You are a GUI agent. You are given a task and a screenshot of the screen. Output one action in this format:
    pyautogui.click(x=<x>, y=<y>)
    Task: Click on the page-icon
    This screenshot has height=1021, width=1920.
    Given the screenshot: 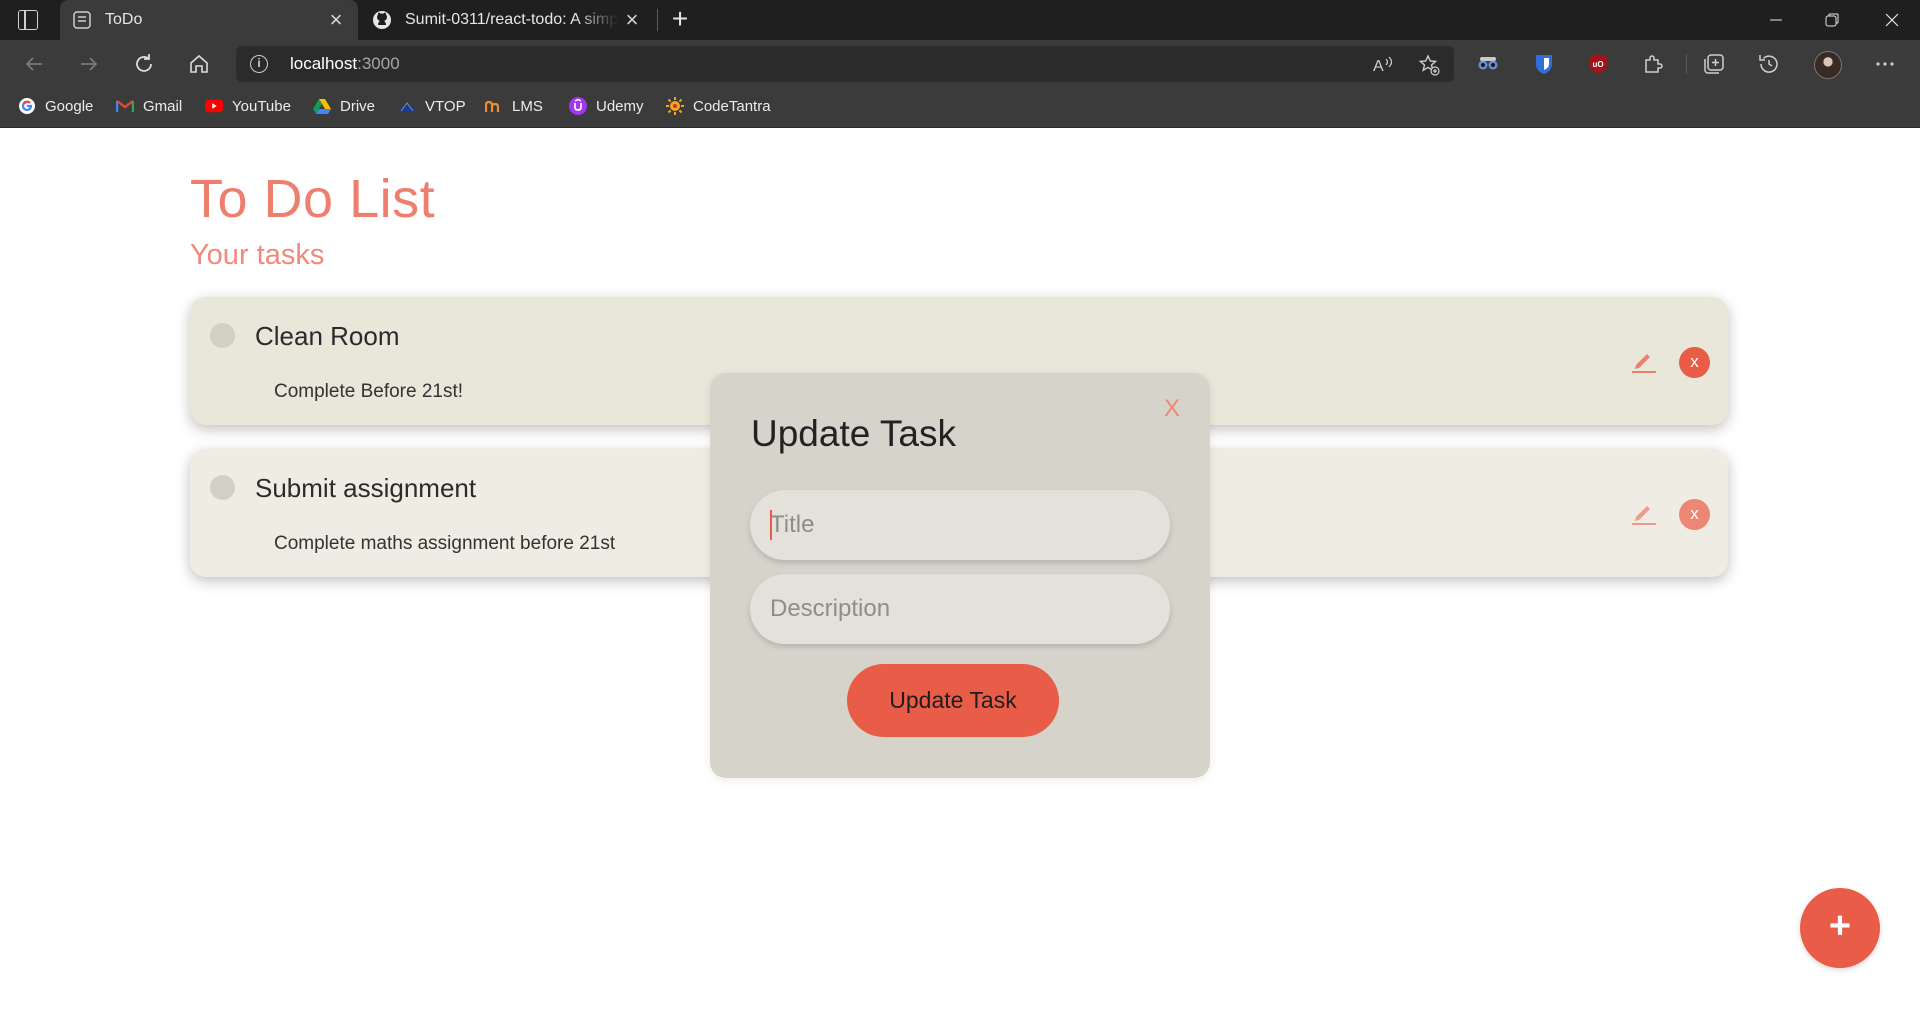 What is the action you would take?
    pyautogui.click(x=82, y=20)
    